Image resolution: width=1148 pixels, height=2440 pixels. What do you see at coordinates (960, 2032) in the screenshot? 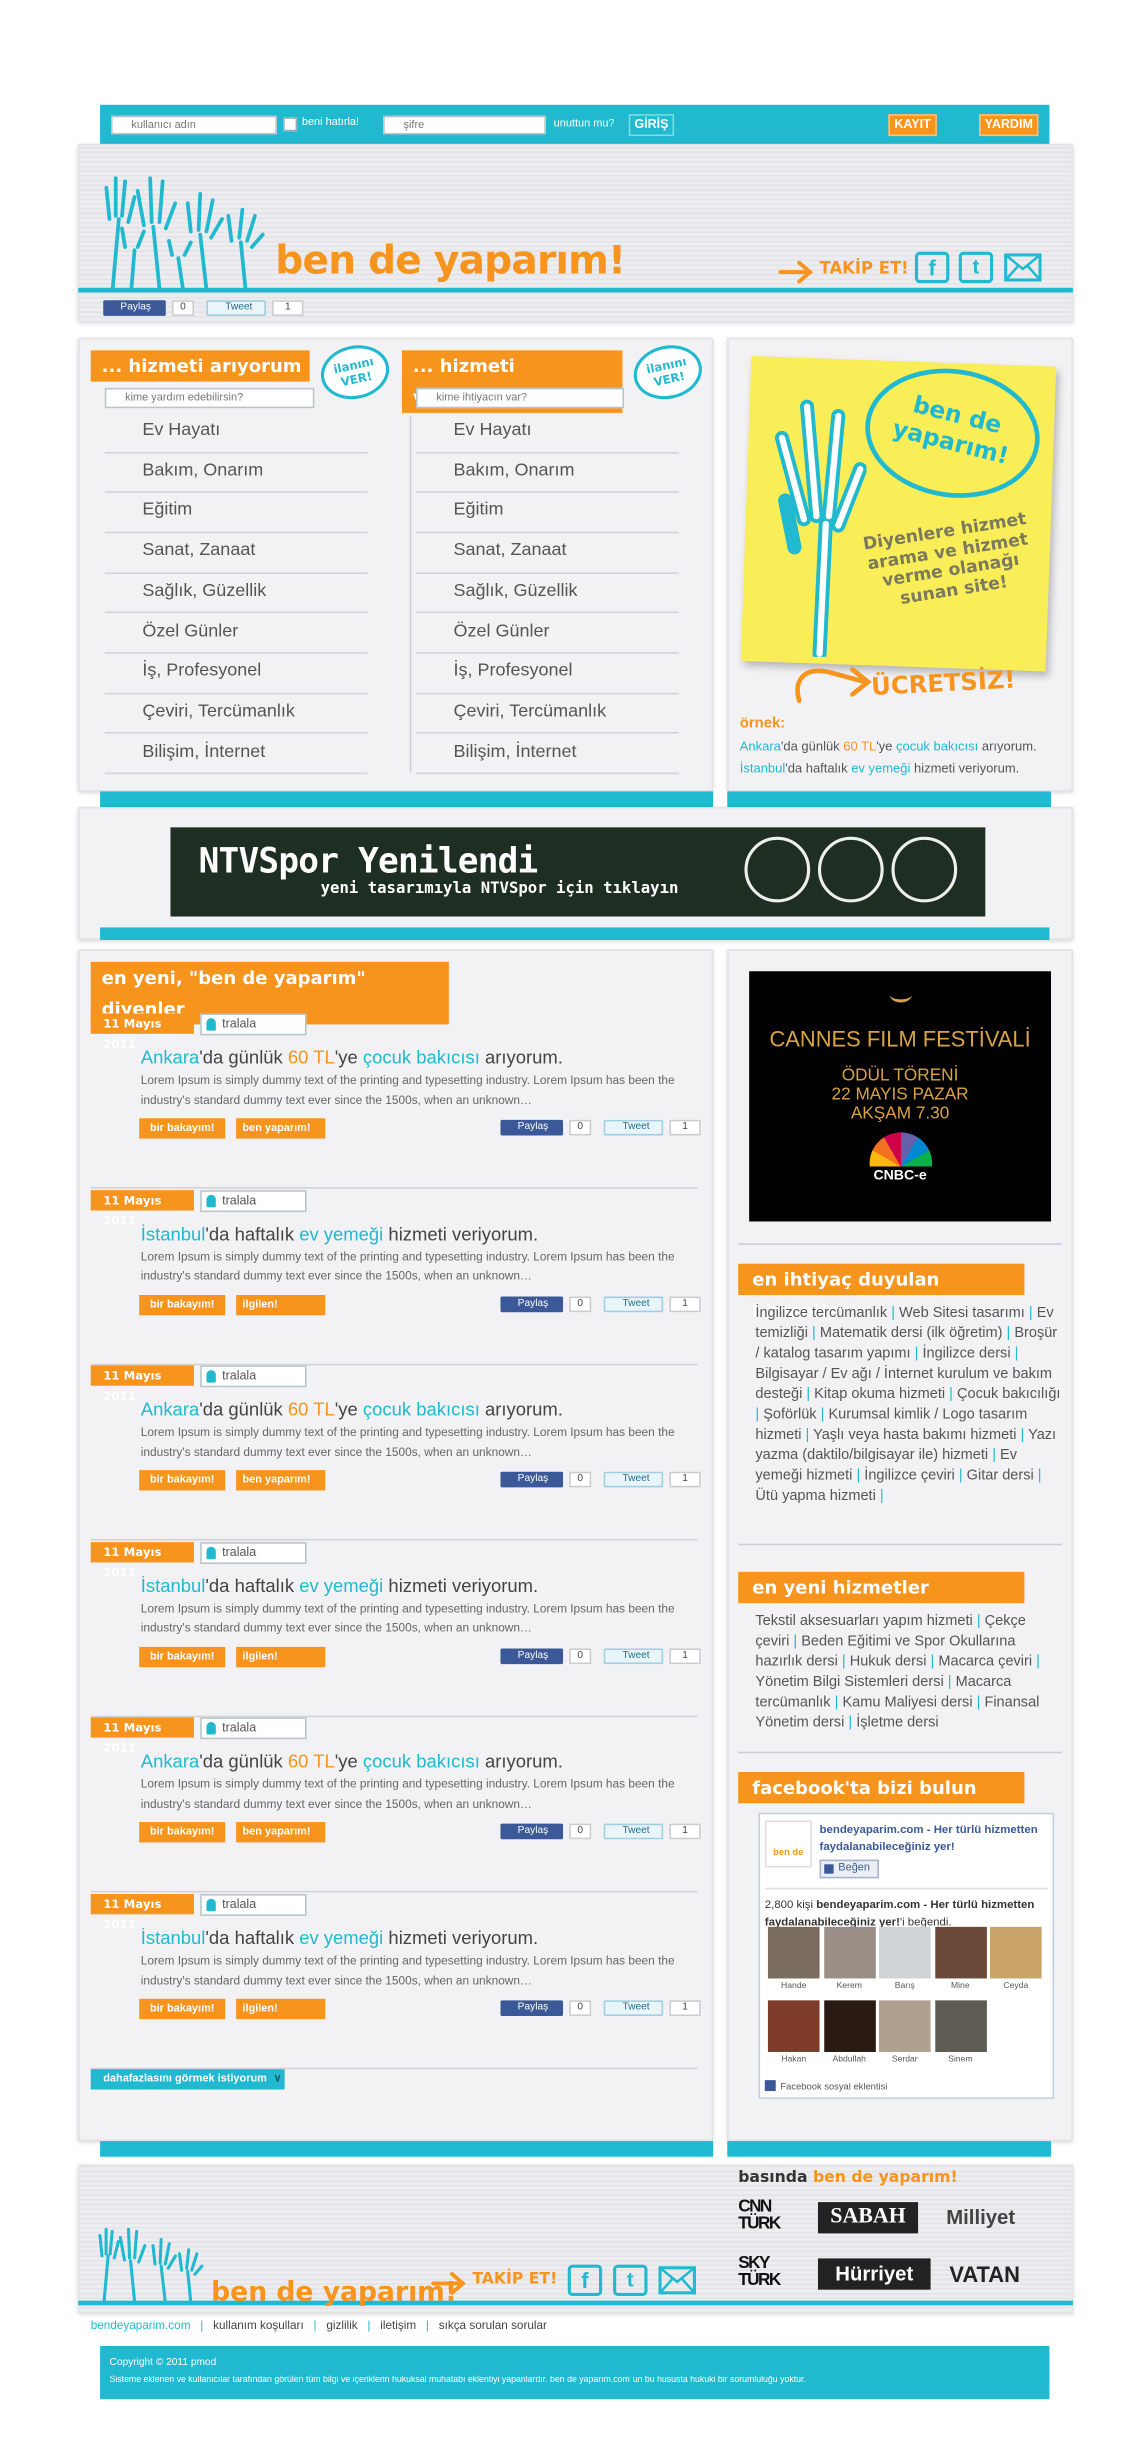
I see `fb-friend: Sinem` at bounding box center [960, 2032].